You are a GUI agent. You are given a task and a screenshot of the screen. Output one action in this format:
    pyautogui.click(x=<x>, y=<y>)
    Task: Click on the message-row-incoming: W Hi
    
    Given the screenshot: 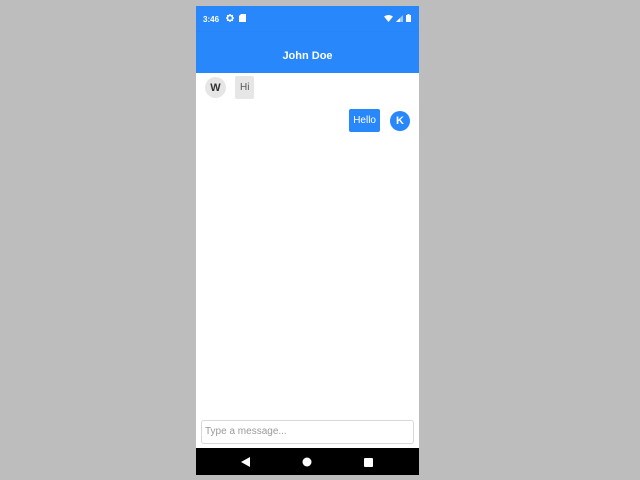 What is the action you would take?
    pyautogui.click(x=230, y=87)
    